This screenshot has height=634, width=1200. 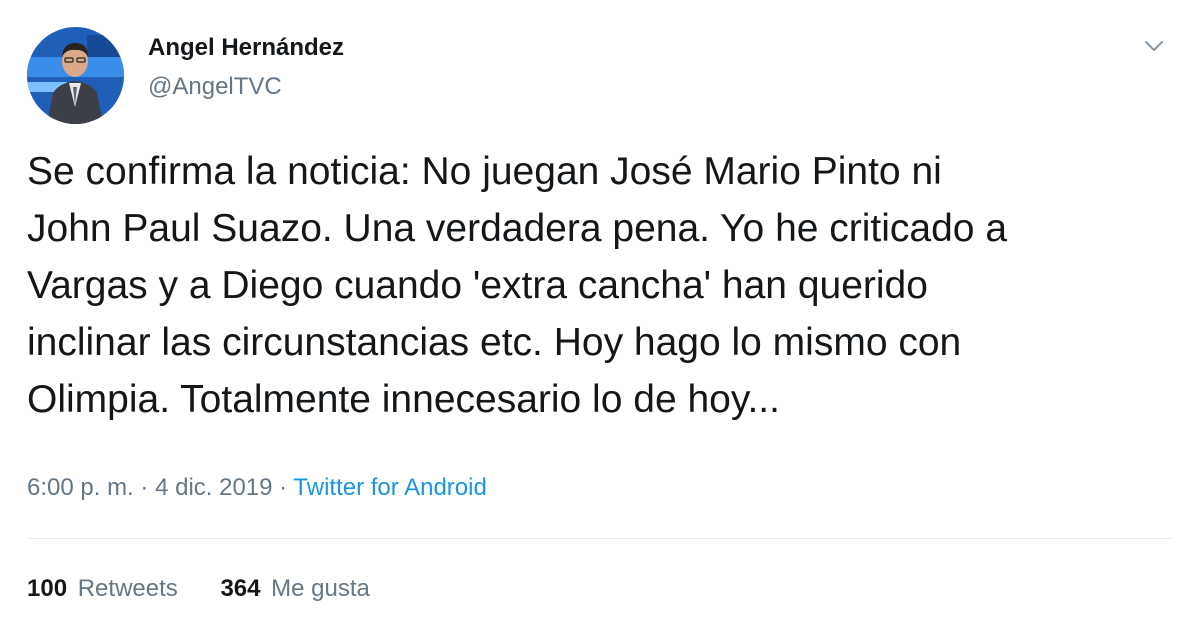 I want to click on avatar-image, so click(x=75, y=75).